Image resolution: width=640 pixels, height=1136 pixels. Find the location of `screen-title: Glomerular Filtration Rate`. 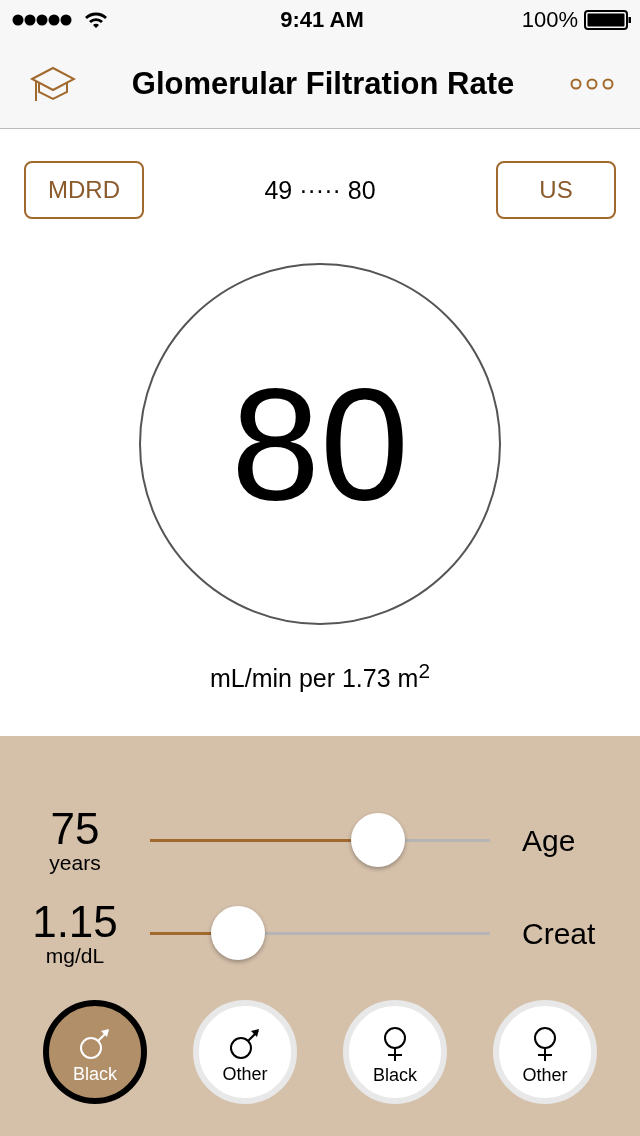

screen-title: Glomerular Filtration Rate is located at coordinates (323, 84).